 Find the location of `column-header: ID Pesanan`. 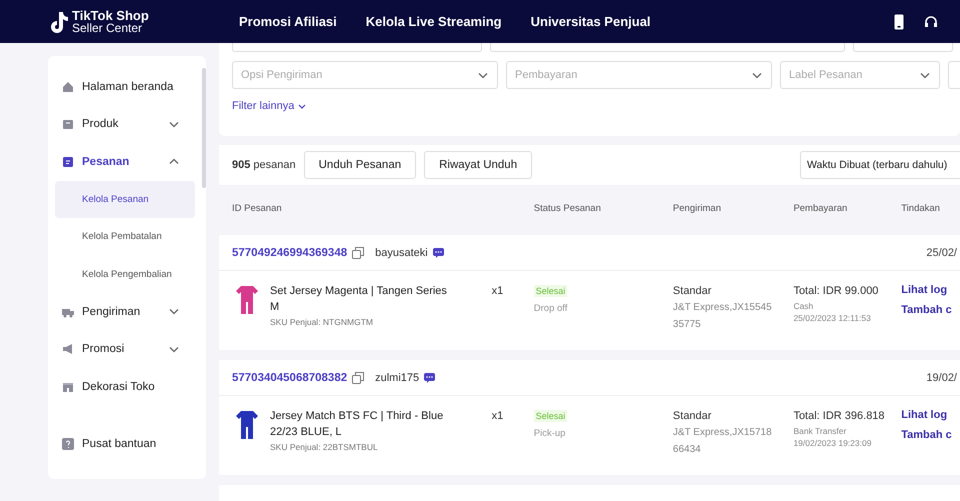

column-header: ID Pesanan is located at coordinates (257, 208).